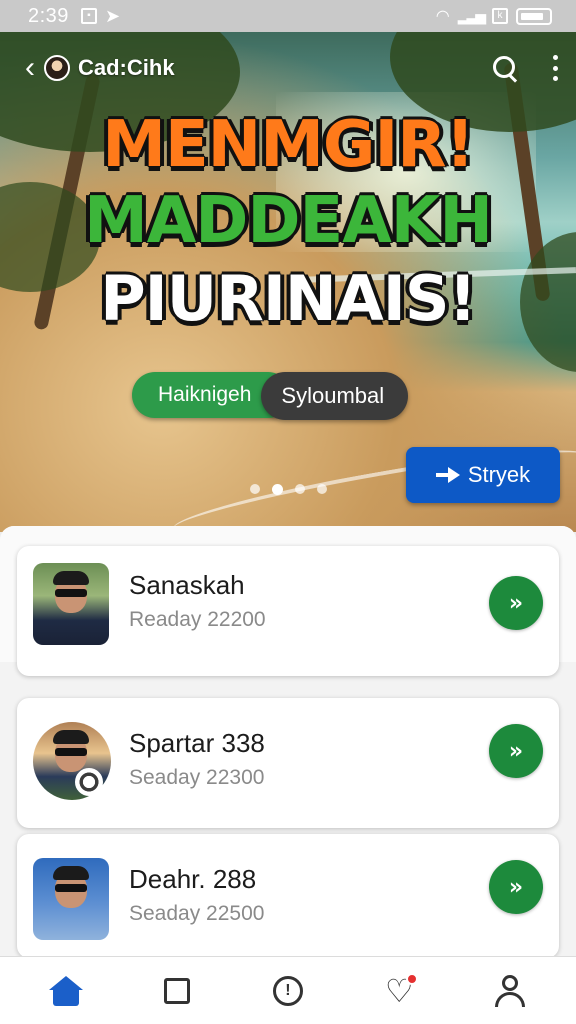  Describe the element at coordinates (401, 989) in the screenshot. I see `heart-icon: ♡` at that location.